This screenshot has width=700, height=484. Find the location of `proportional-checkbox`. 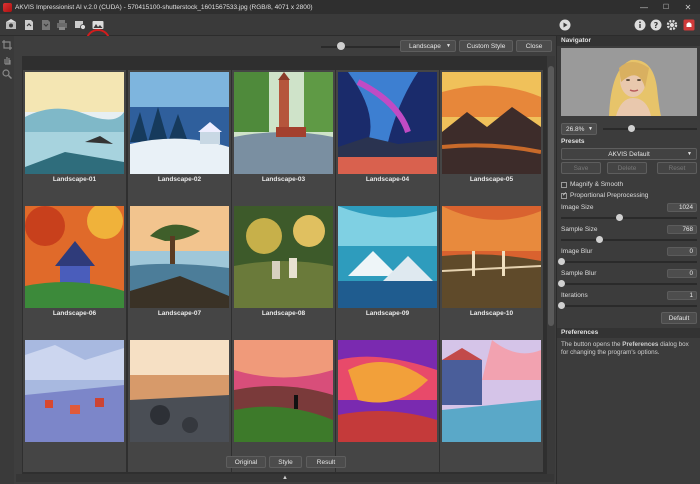

proportional-checkbox is located at coordinates (564, 195).